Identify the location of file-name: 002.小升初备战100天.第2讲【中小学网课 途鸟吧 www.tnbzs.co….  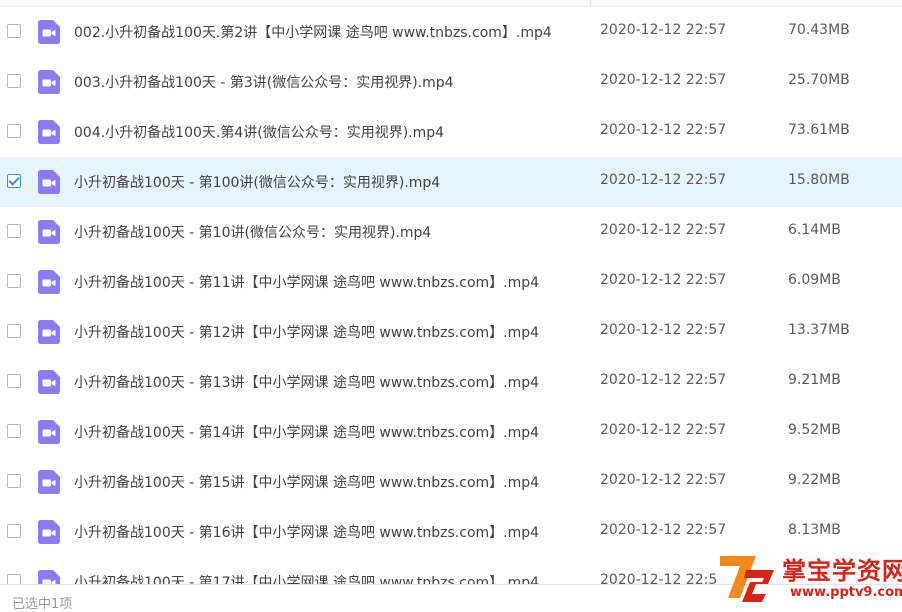
(313, 32).